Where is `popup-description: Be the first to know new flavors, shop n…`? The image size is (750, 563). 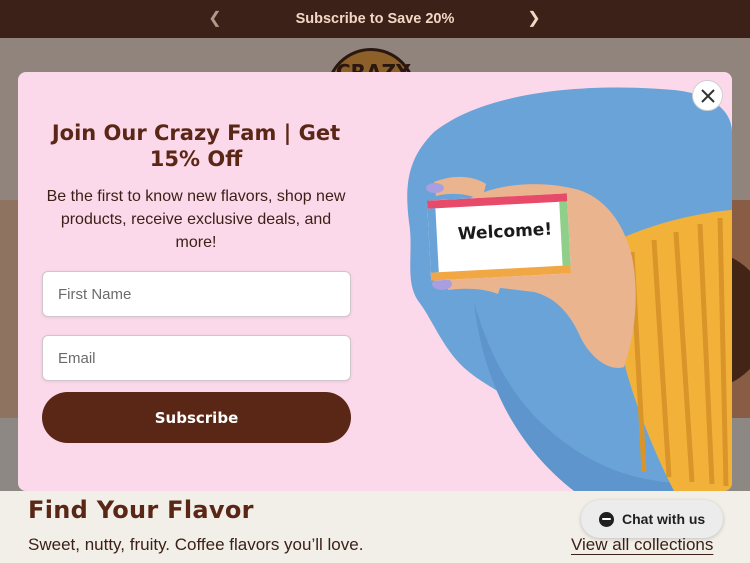 popup-description: Be the first to know new flavors, shop n… is located at coordinates (196, 219).